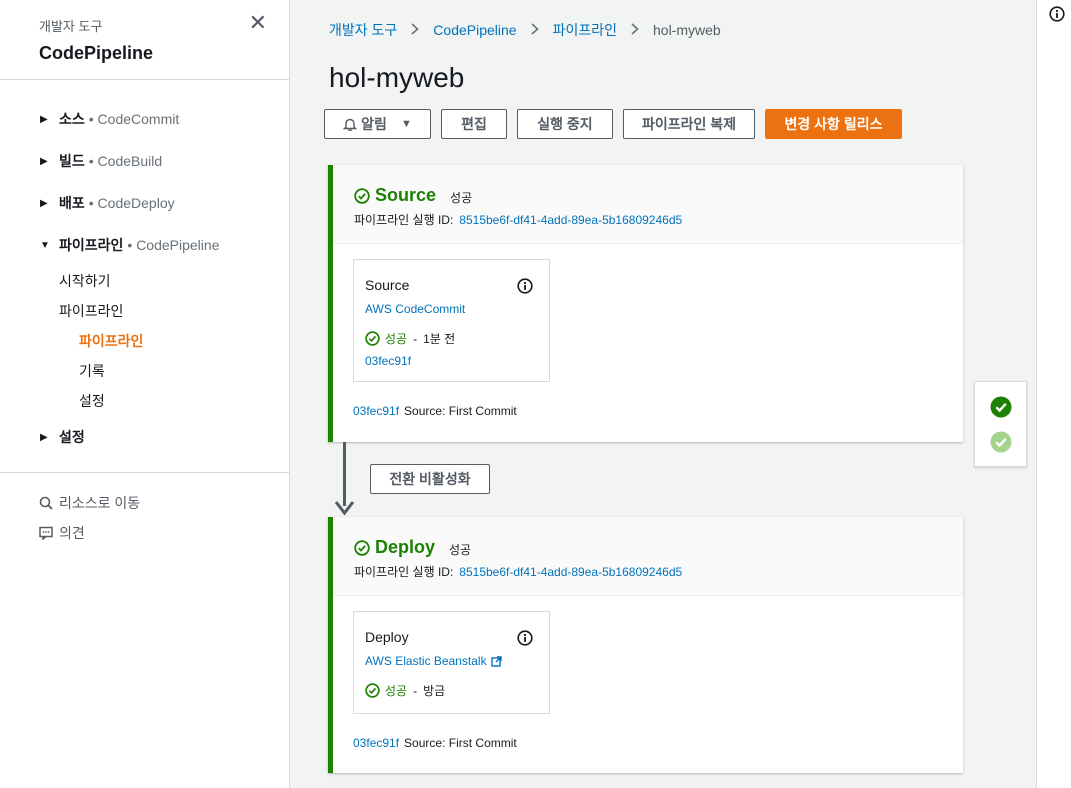 Image resolution: width=1071 pixels, height=788 pixels. I want to click on stage-name: Deploy, so click(405, 547).